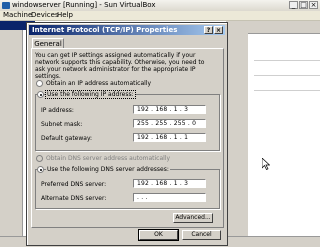  I want to click on manual-ip-radio, so click(40, 94).